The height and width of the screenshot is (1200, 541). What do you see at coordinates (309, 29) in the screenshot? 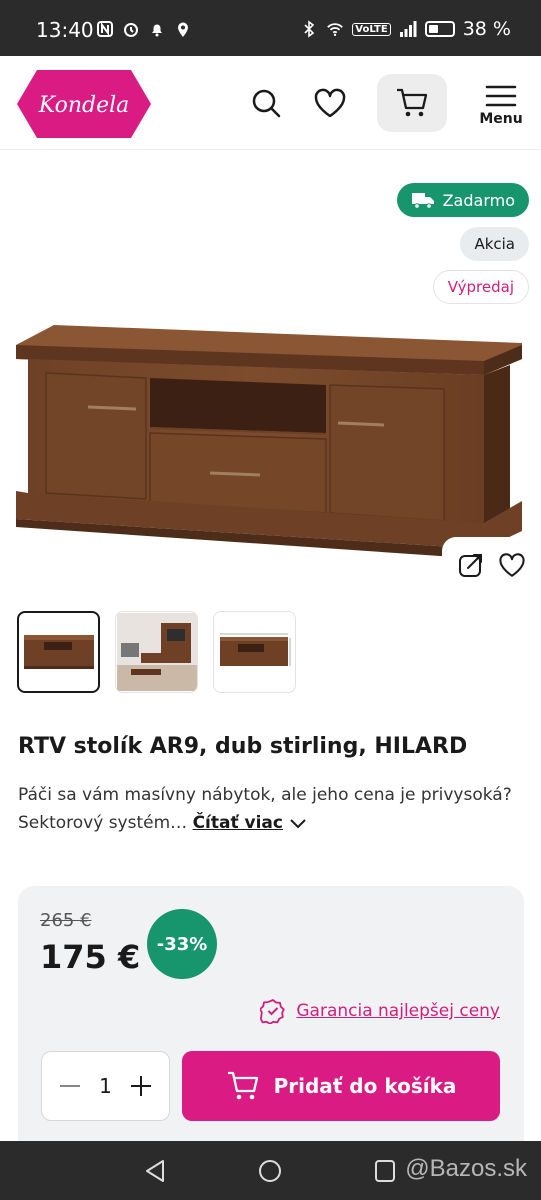
I see `bluetooth-icon` at bounding box center [309, 29].